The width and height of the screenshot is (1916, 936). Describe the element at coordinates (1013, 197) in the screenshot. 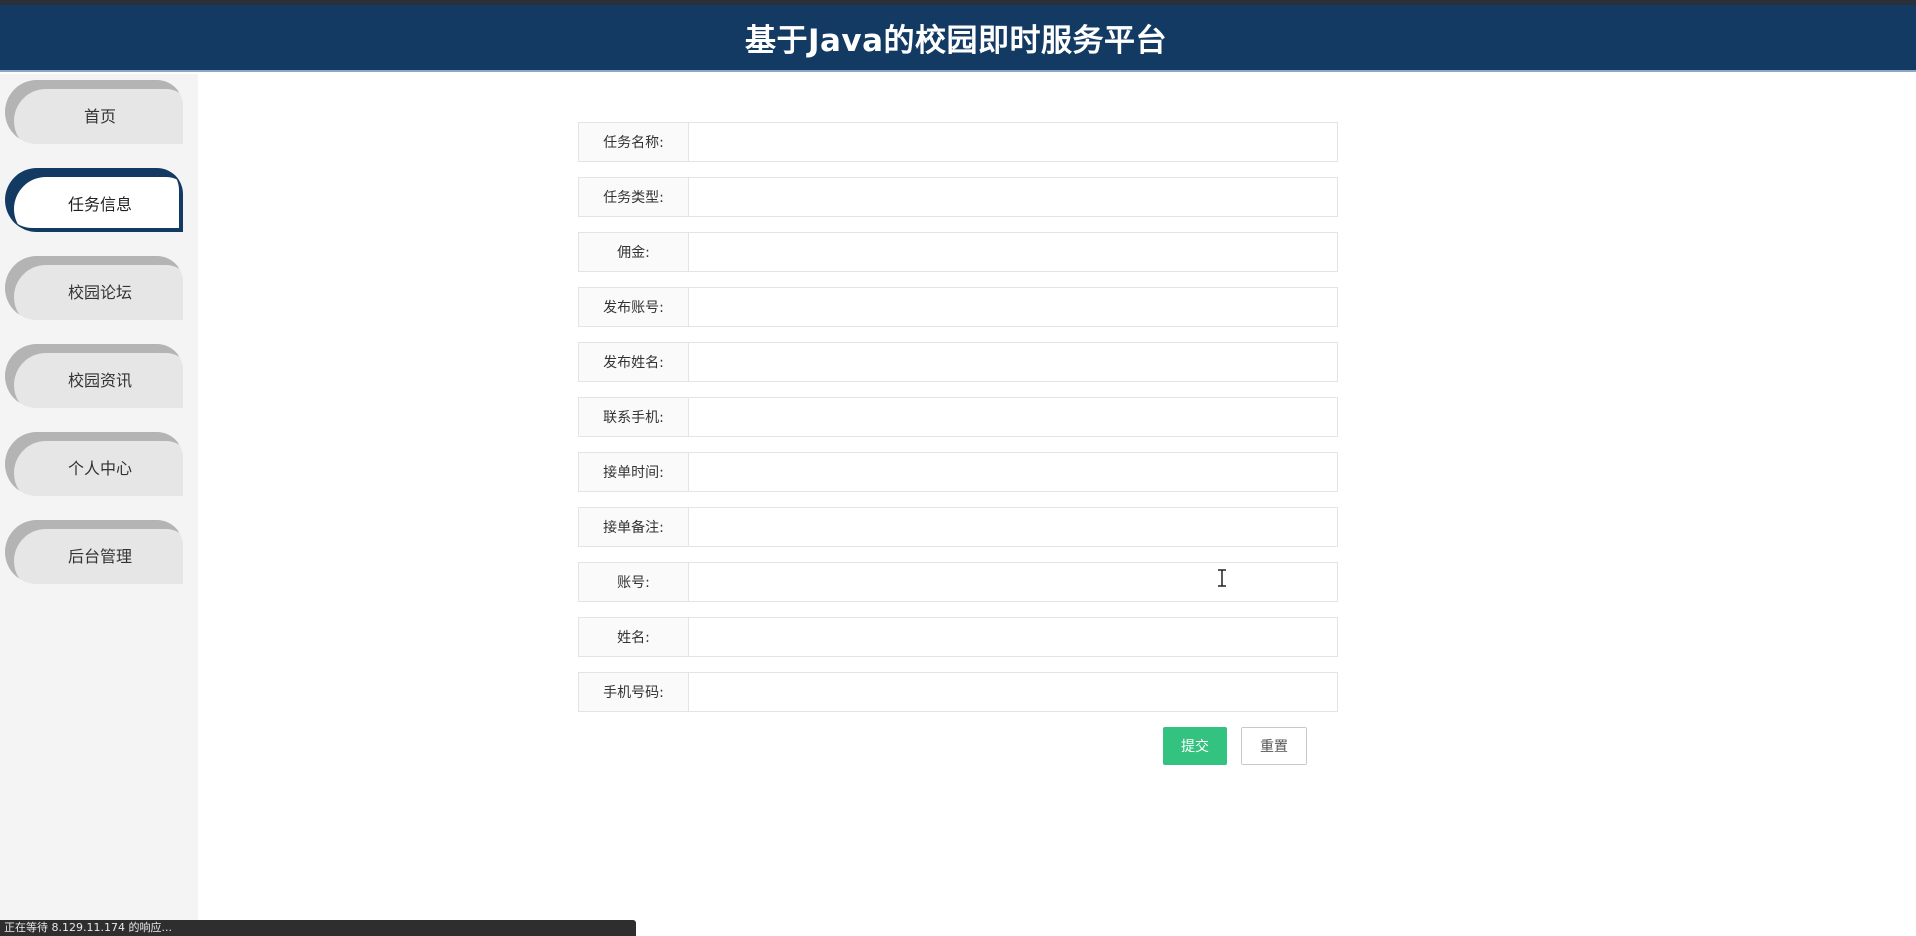

I see `task-type-input` at that location.